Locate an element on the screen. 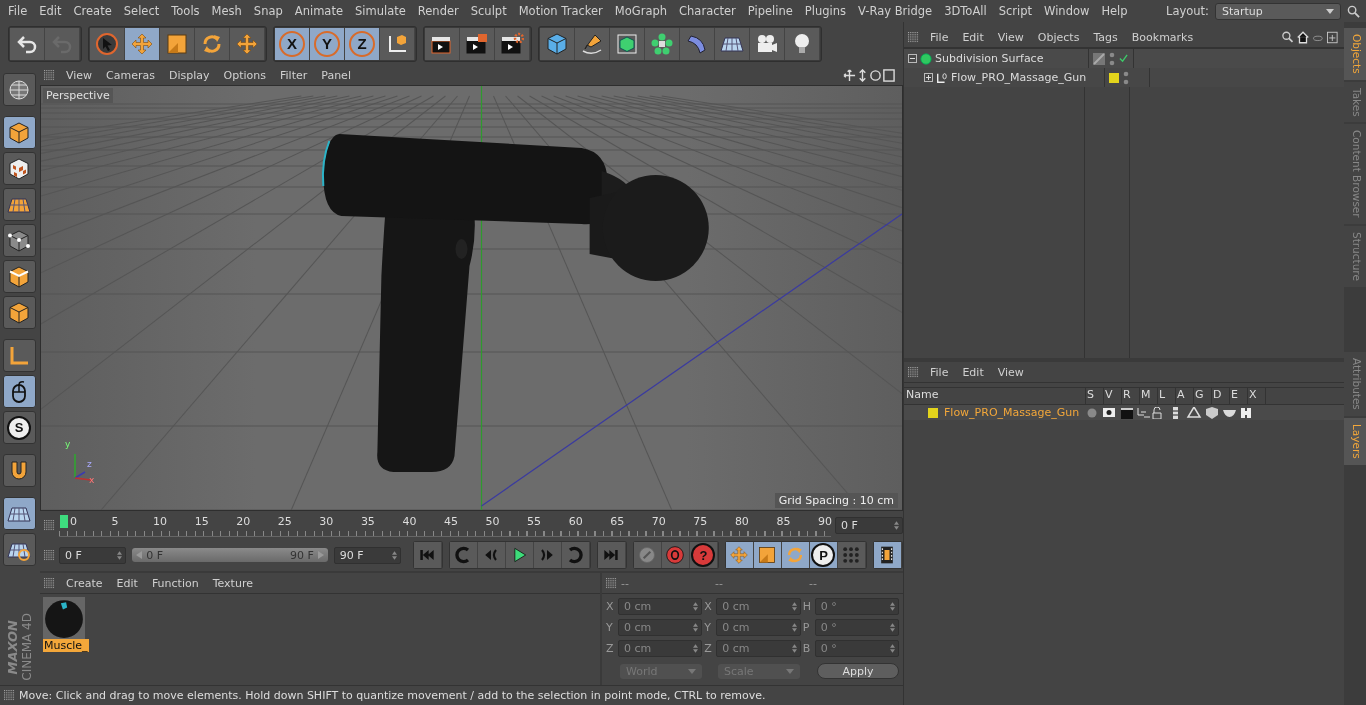 Image resolution: width=1366 pixels, height=705 pixels. step-back-tool-button is located at coordinates (492, 555).